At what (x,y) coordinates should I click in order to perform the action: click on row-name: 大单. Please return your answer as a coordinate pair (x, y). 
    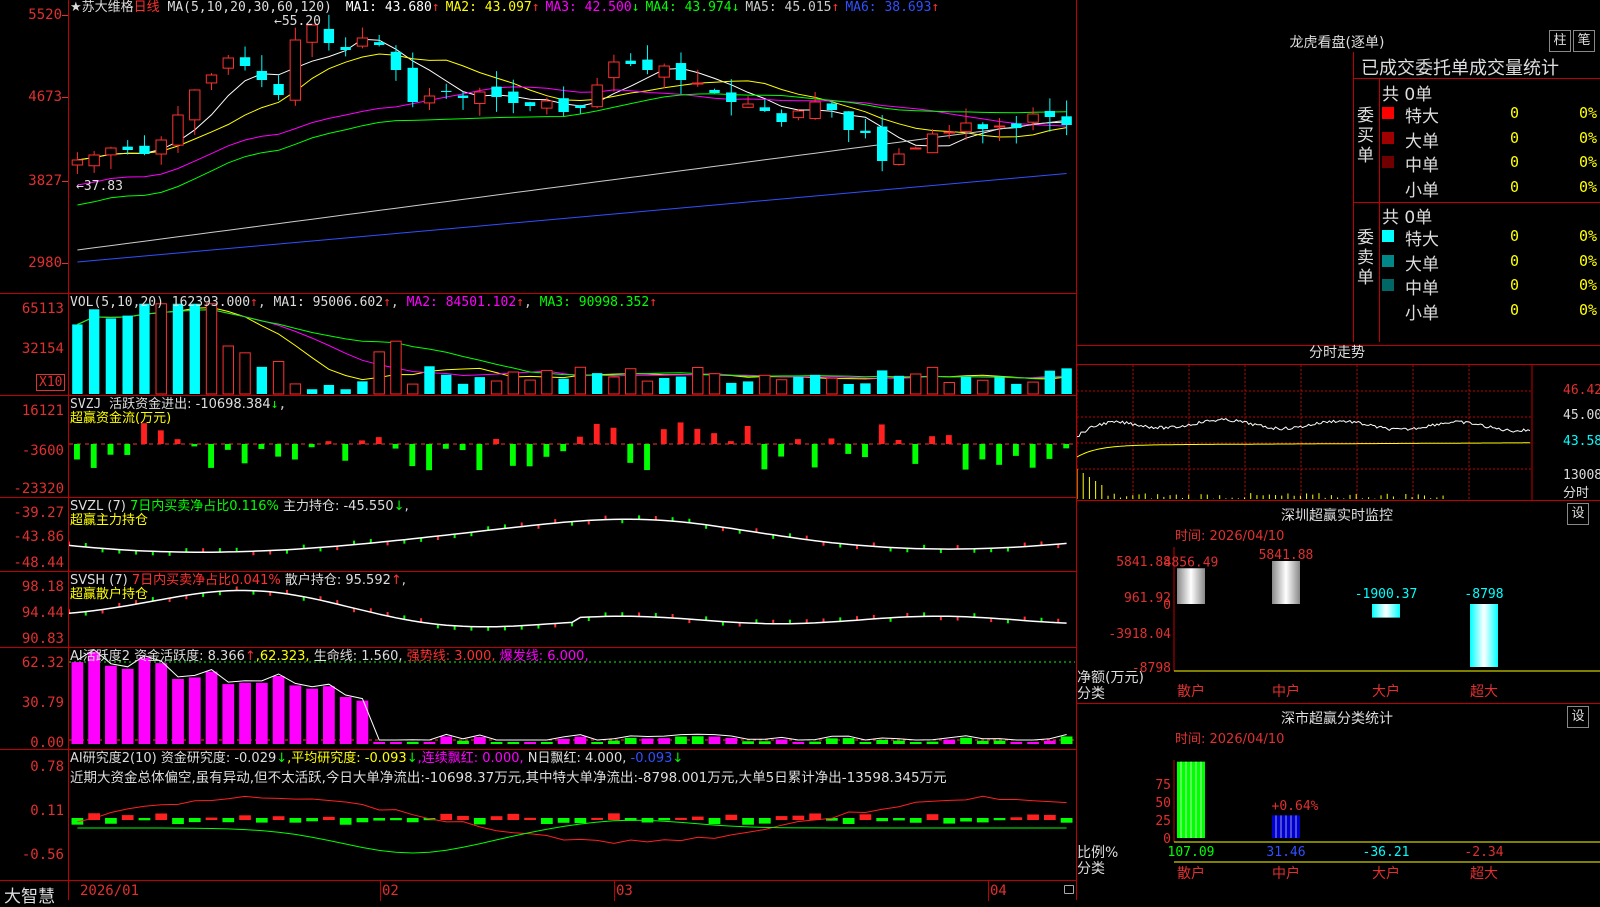
    Looking at the image, I should click on (1422, 264).